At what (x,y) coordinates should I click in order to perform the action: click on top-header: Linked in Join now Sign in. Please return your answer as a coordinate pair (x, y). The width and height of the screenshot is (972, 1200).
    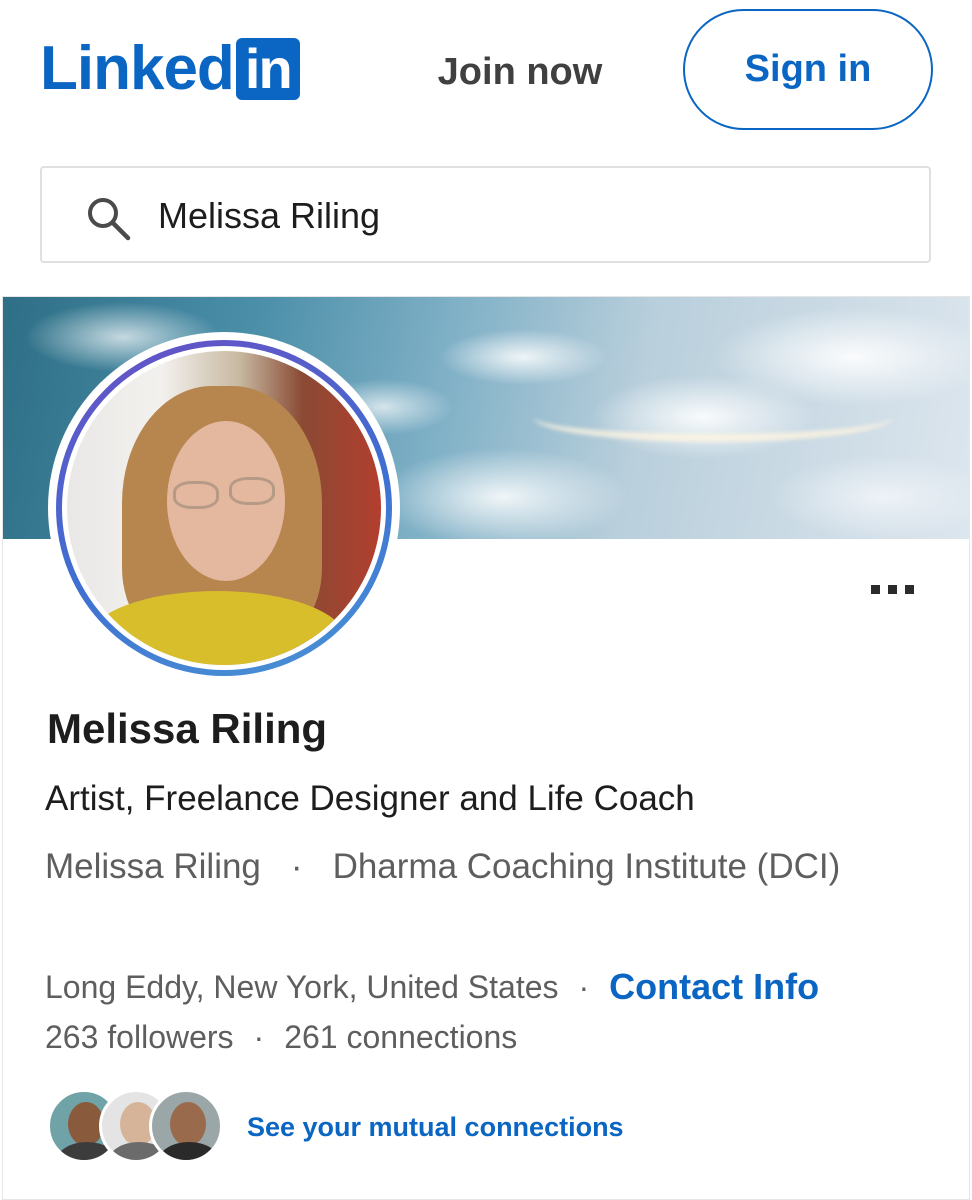
    Looking at the image, I should click on (486, 75).